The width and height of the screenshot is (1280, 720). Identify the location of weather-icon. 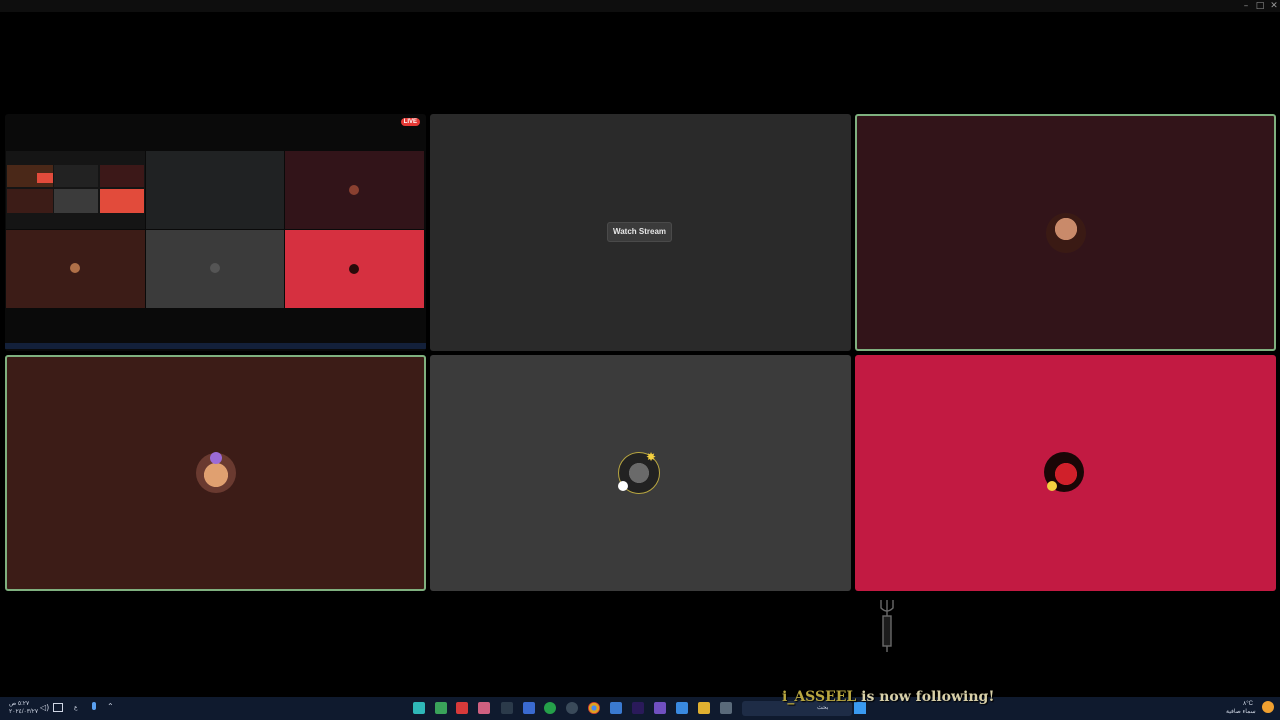
(1268, 707).